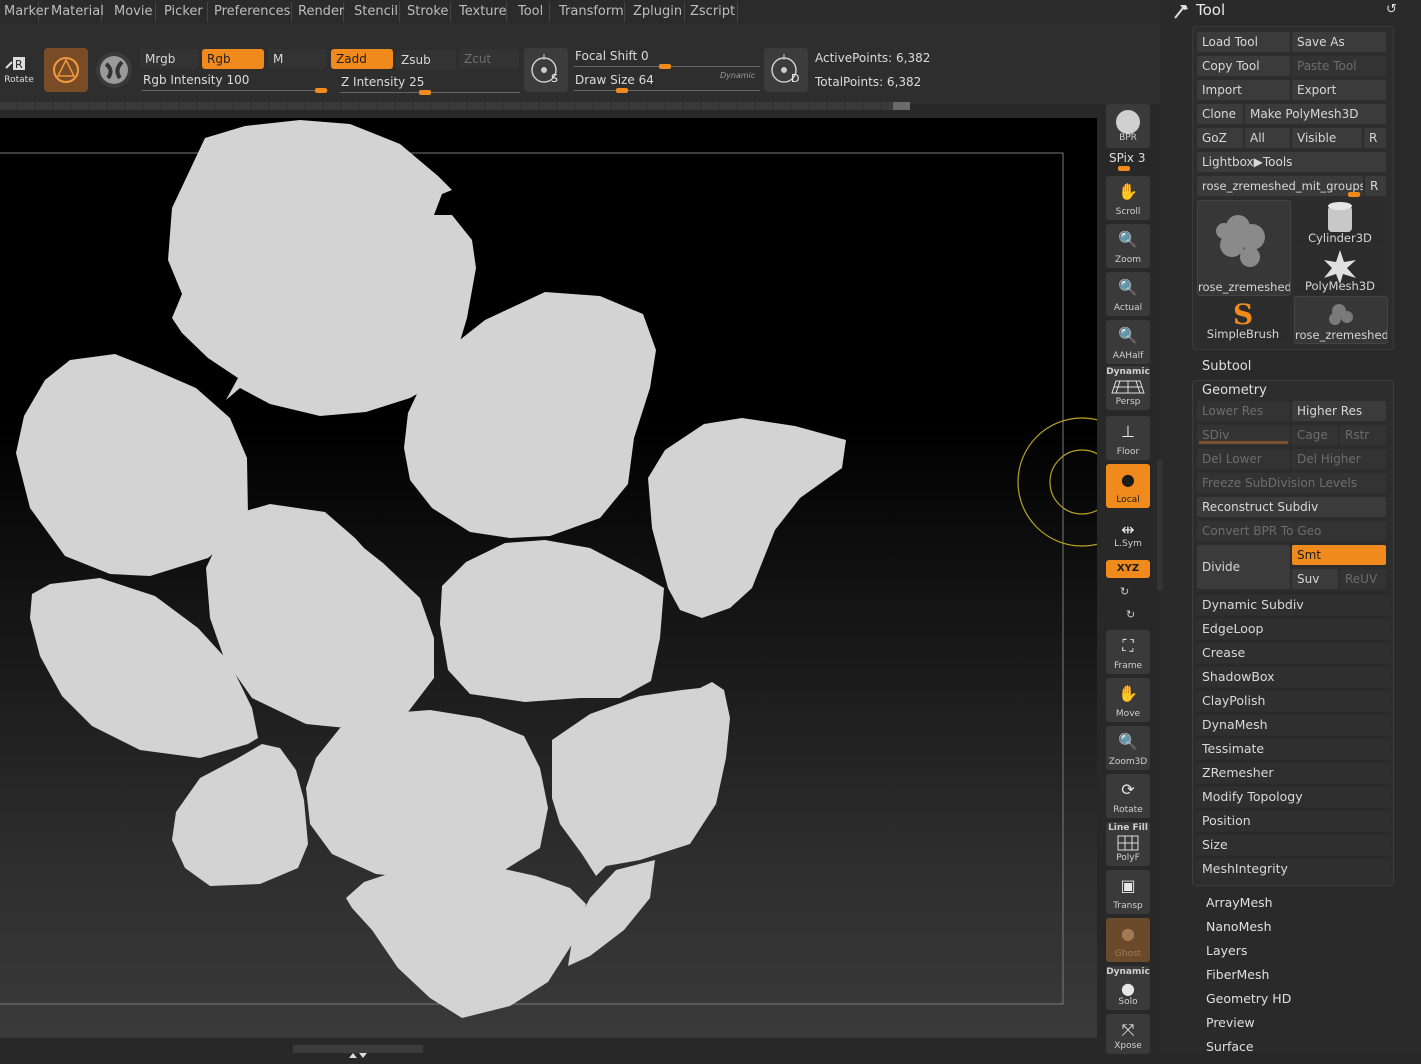 This screenshot has height=1064, width=1421. Describe the element at coordinates (1293, 772) in the screenshot. I see `geometry-item-zremesher: ZRemesher` at that location.